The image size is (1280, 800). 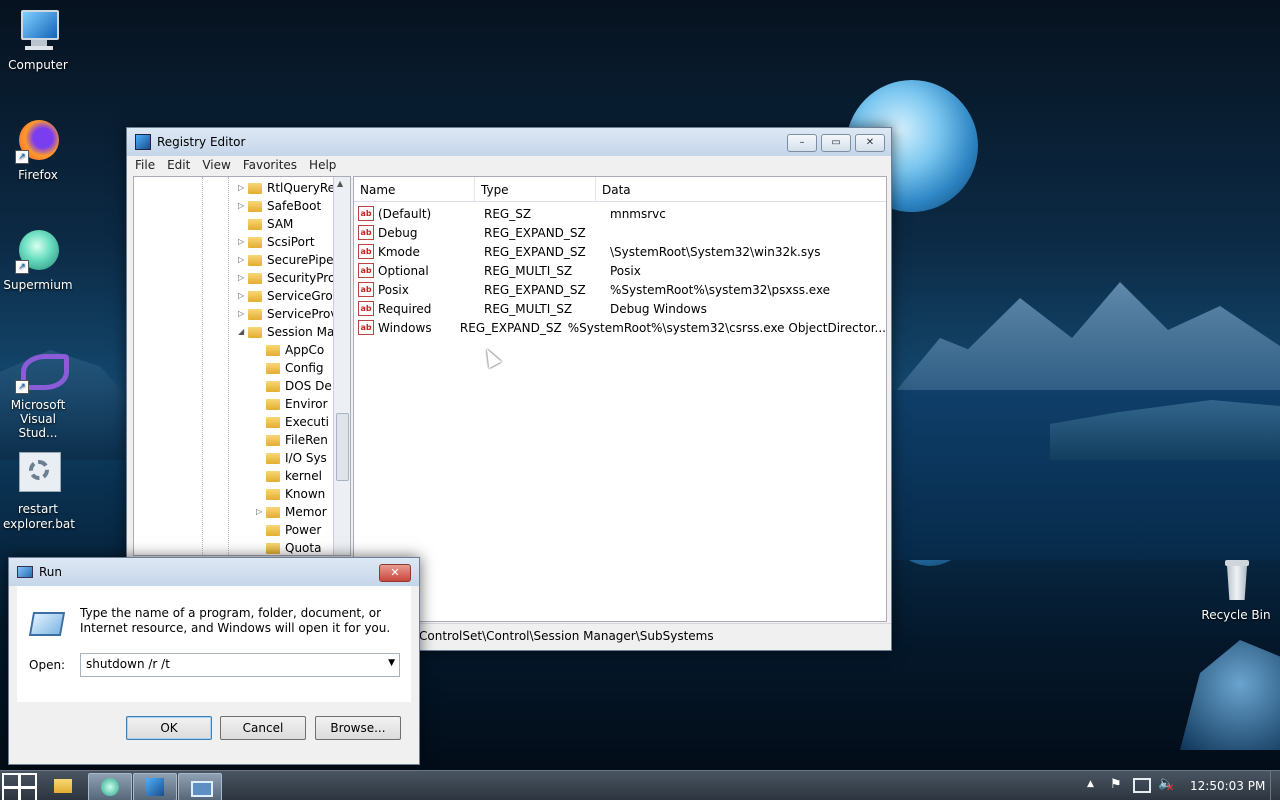 I want to click on menu-favorites: Favorites, so click(x=270, y=165).